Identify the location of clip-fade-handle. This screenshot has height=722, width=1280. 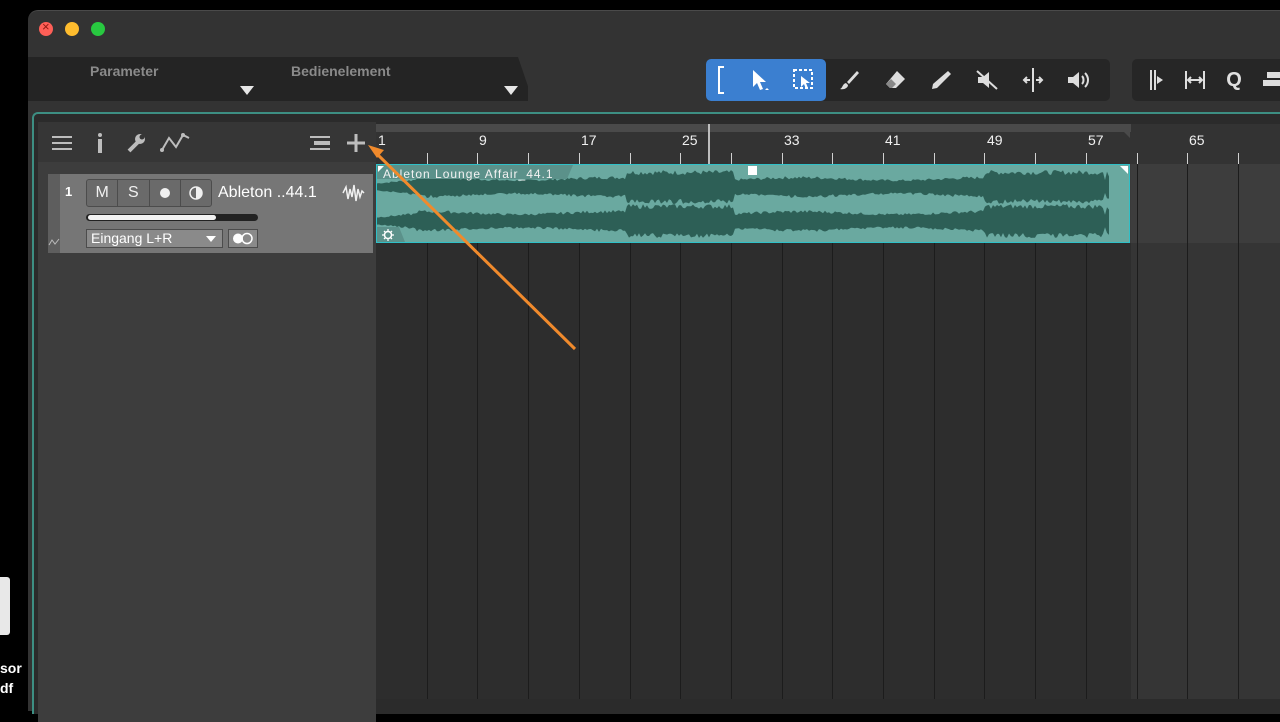
(752, 170).